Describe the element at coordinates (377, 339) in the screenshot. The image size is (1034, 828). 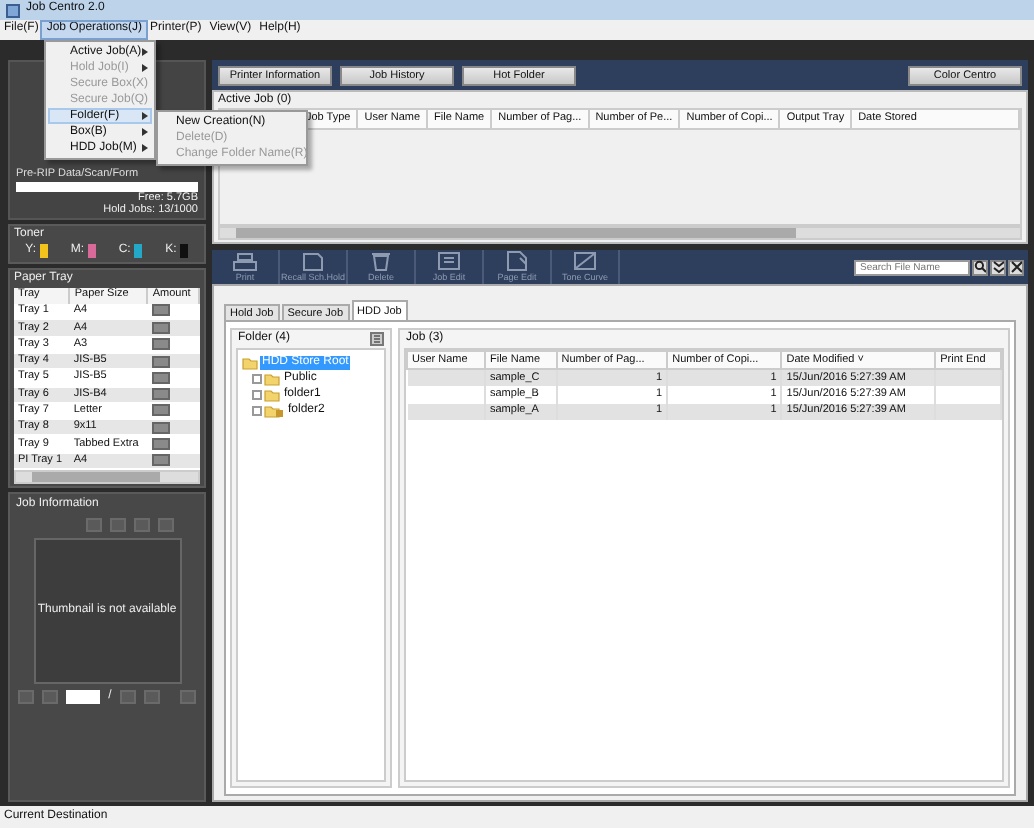
I see `folder-settings-icon` at that location.